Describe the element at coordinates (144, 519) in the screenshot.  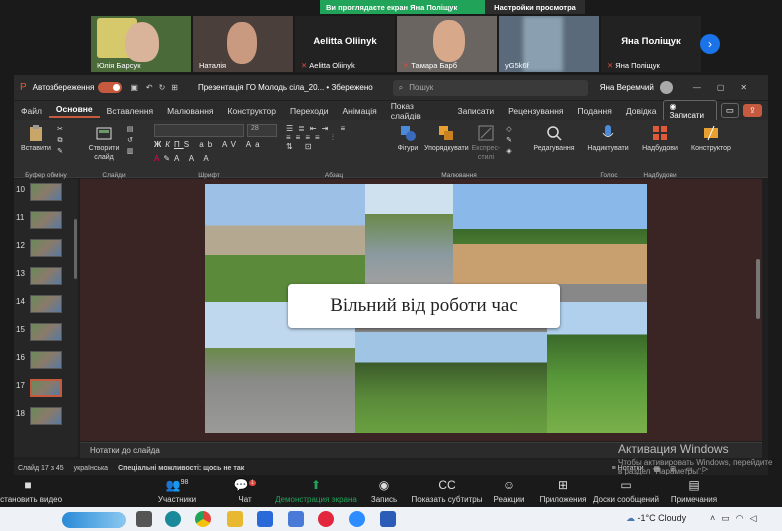
I see `task-view-icon` at that location.